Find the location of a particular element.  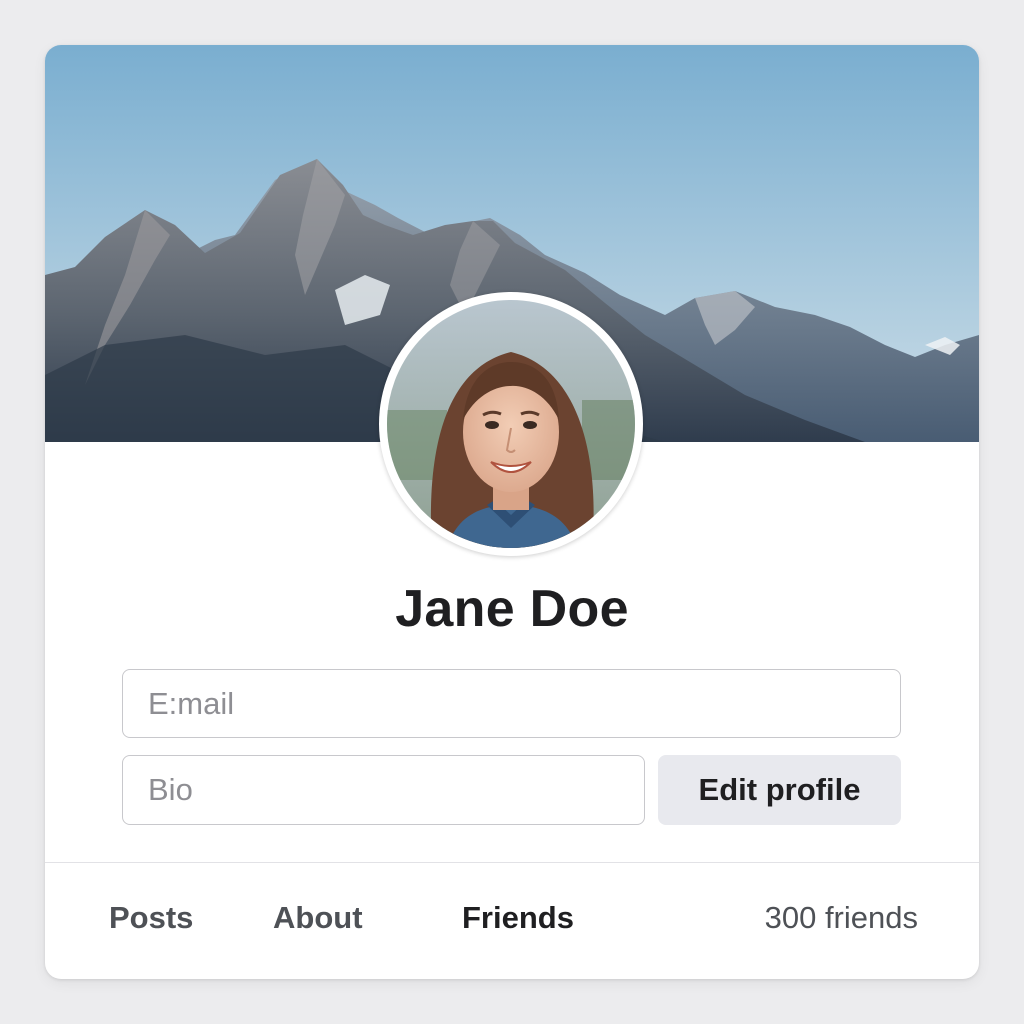

tab-friends: Friends is located at coordinates (518, 918).